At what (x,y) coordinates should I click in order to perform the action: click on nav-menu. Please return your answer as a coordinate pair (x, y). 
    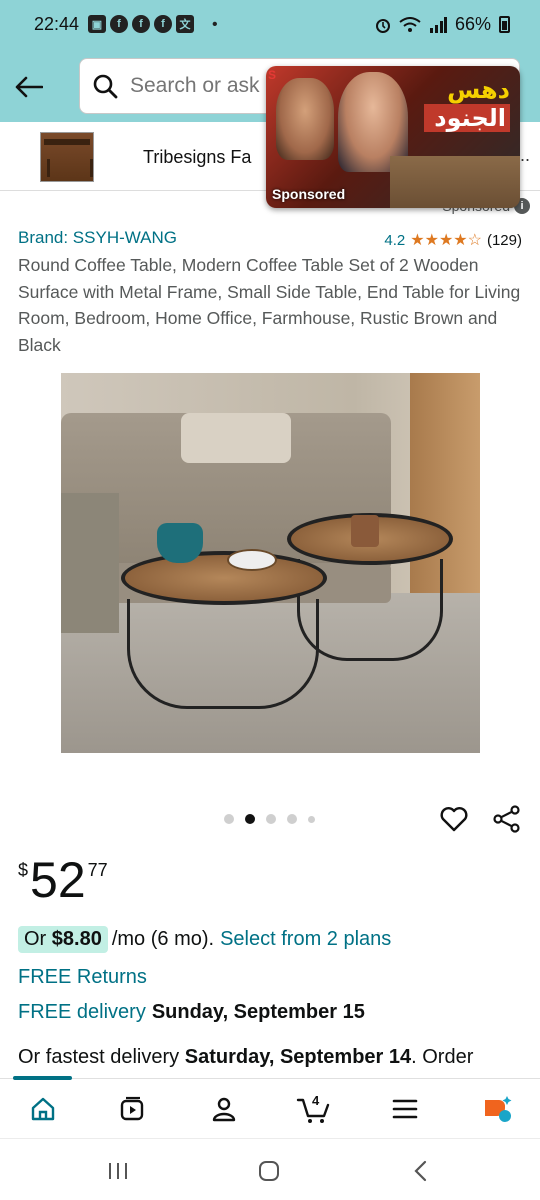
    Looking at the image, I should click on (405, 1109).